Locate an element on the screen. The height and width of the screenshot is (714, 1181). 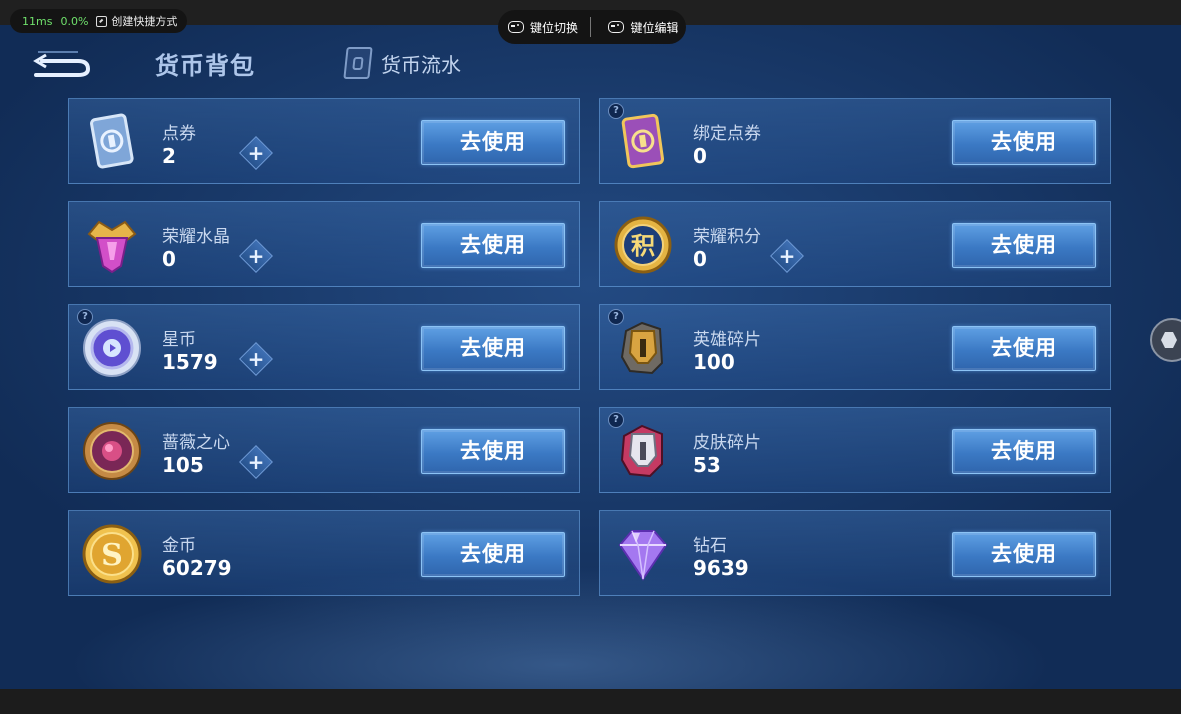
tab-currency-ledger-label: 货币流水 is located at coordinates (421, 64).